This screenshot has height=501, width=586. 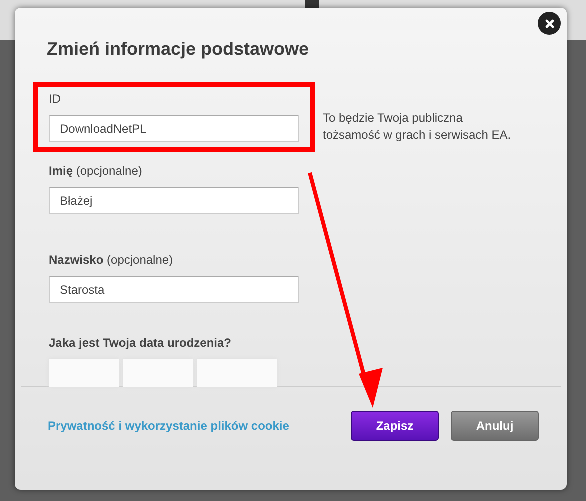 What do you see at coordinates (395, 426) in the screenshot?
I see `save-button: Zapisz` at bounding box center [395, 426].